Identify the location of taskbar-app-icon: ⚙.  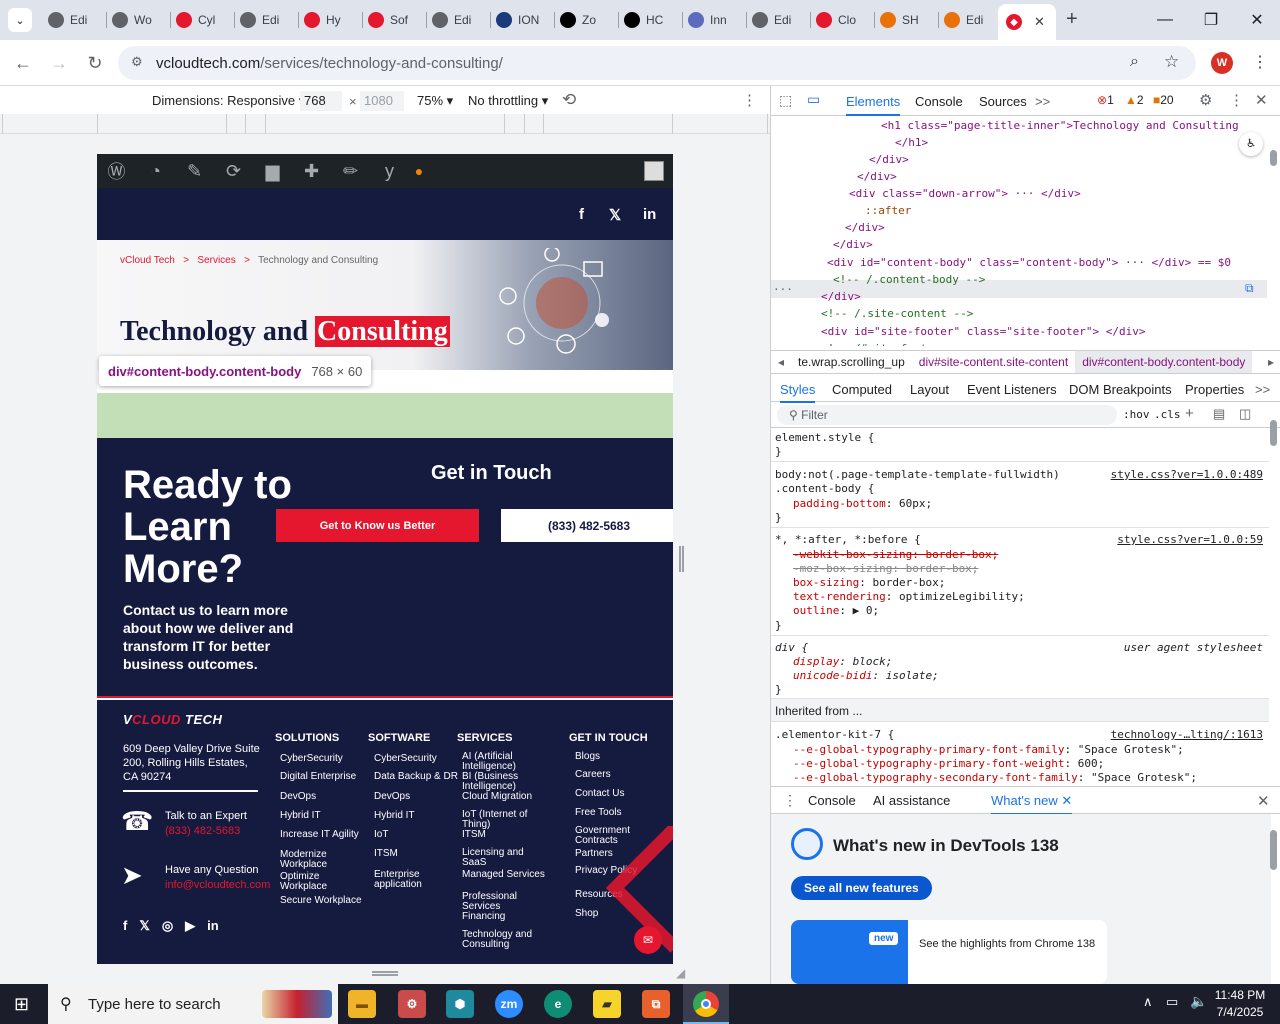
(412, 1004).